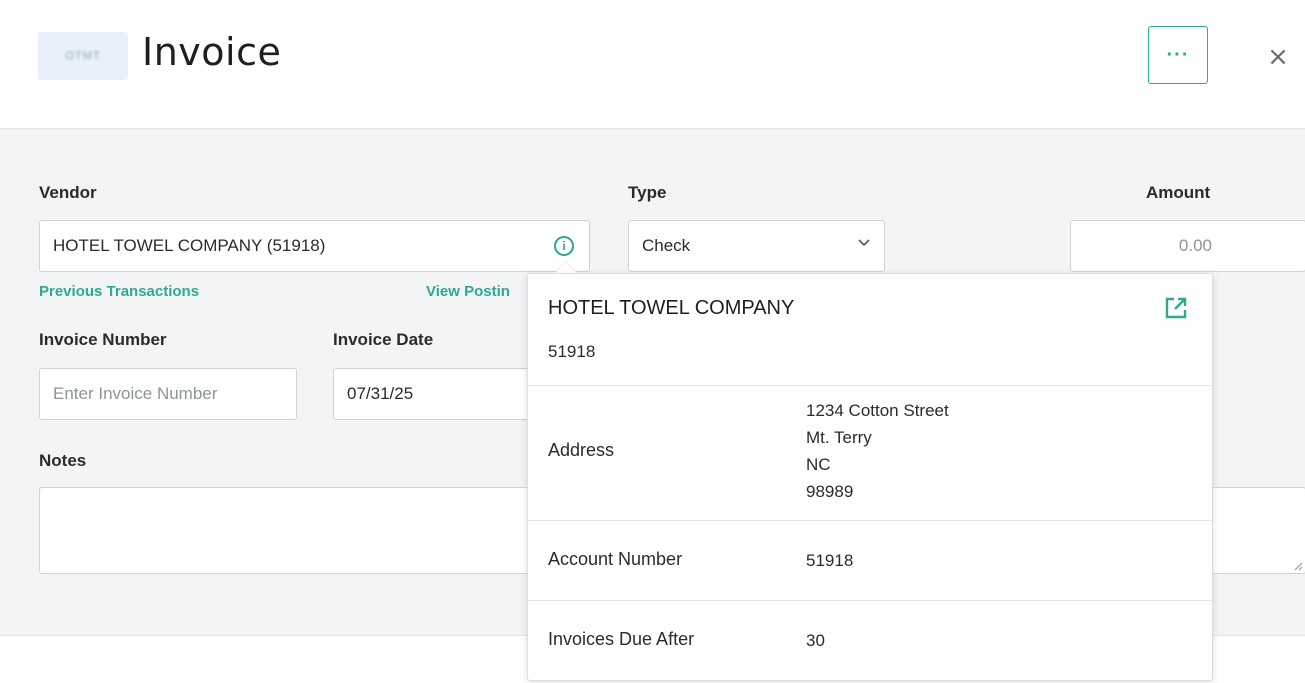 This screenshot has width=1305, height=683. Describe the element at coordinates (756, 246) in the screenshot. I see `type-select: Check` at that location.